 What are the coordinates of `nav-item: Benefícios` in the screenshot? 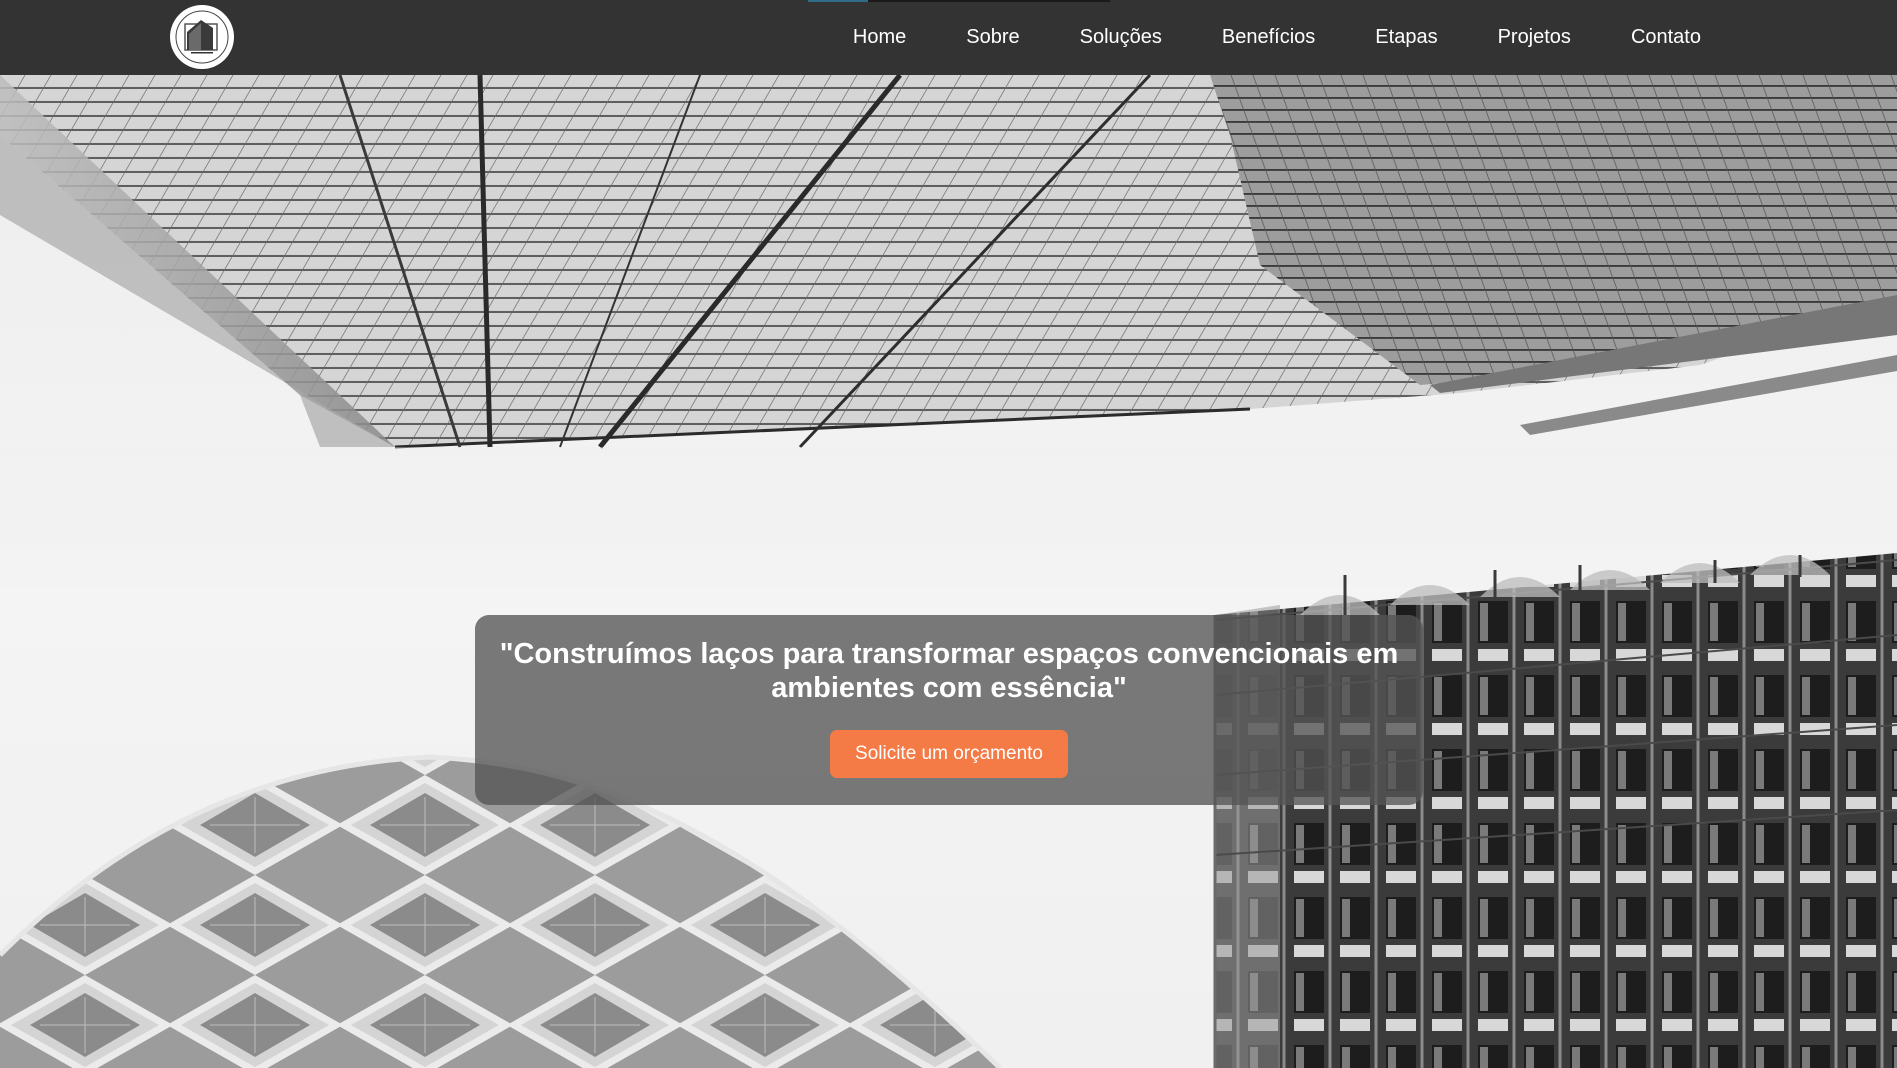 It's located at (1268, 37).